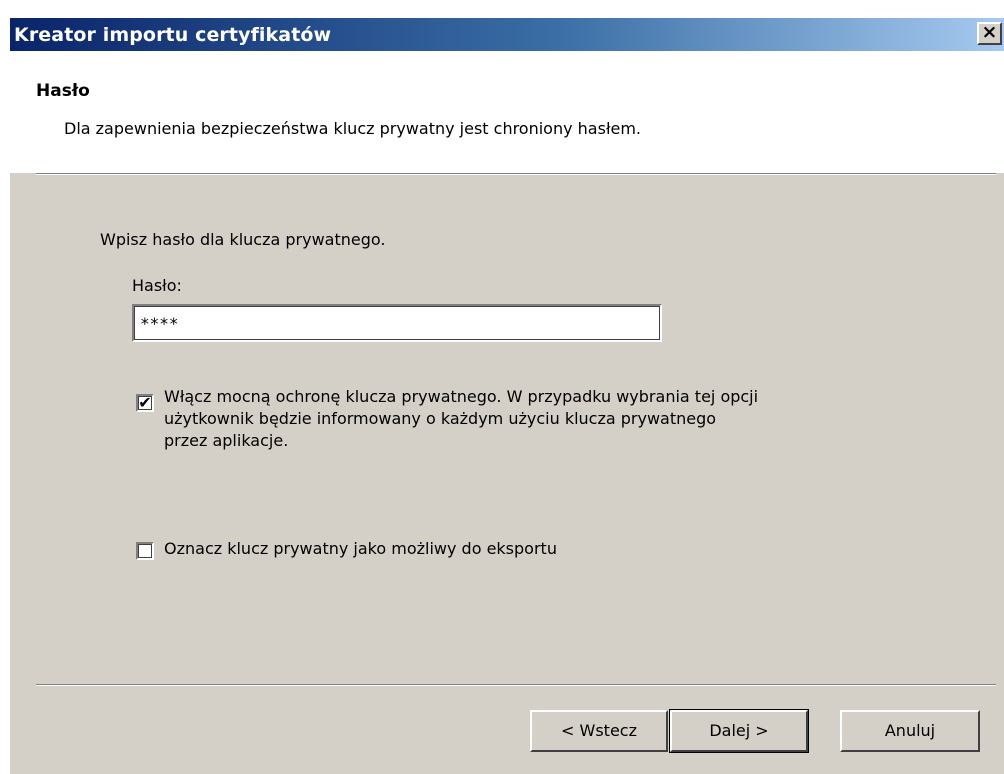 The image size is (1004, 774). I want to click on password-instruction: Wpisz hasło dla klucza prywatnego., so click(243, 239).